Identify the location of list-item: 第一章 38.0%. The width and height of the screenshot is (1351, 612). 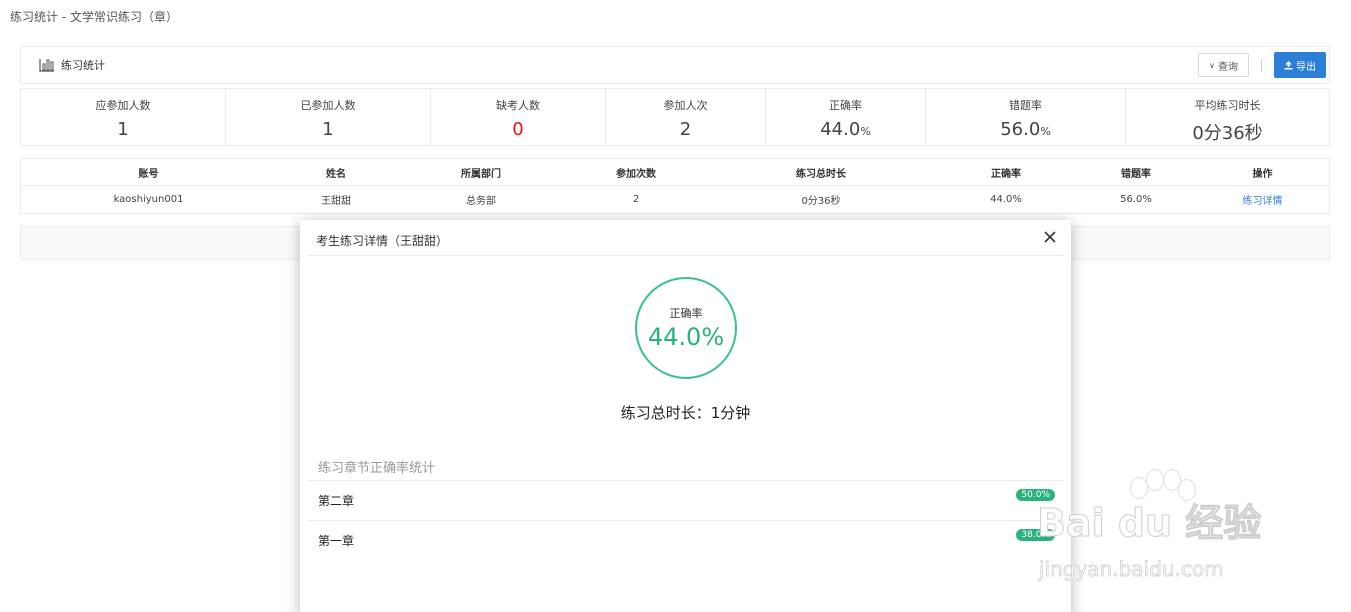
(685, 540).